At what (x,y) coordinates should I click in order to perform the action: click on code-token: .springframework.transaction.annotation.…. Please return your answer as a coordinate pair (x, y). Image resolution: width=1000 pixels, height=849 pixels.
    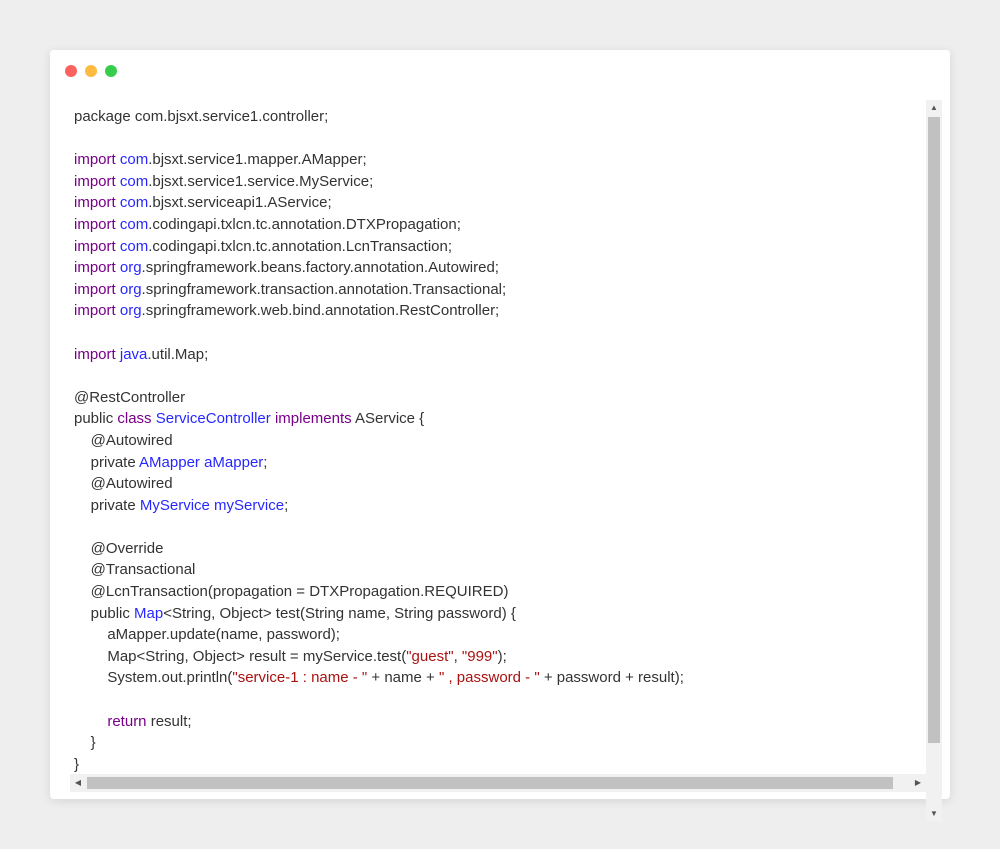
    Looking at the image, I should click on (324, 289).